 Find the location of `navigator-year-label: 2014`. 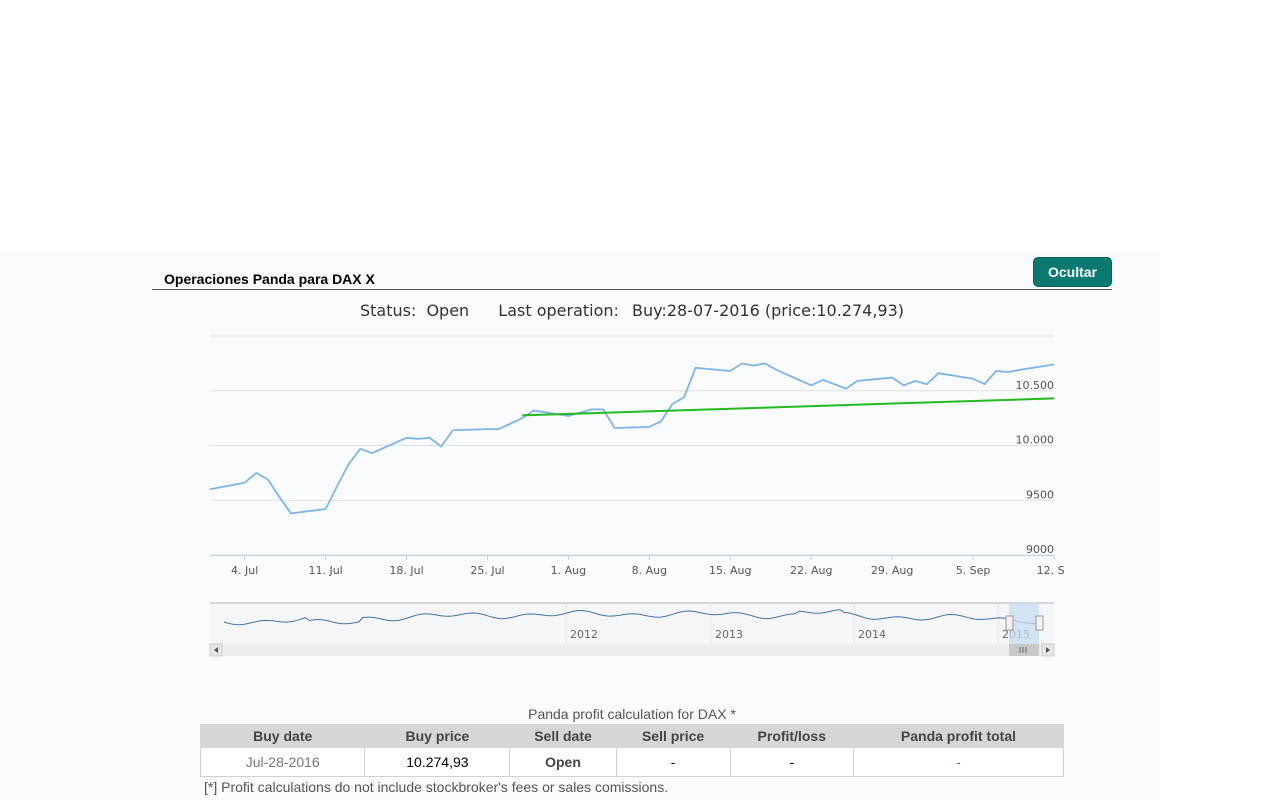

navigator-year-label: 2014 is located at coordinates (872, 634).